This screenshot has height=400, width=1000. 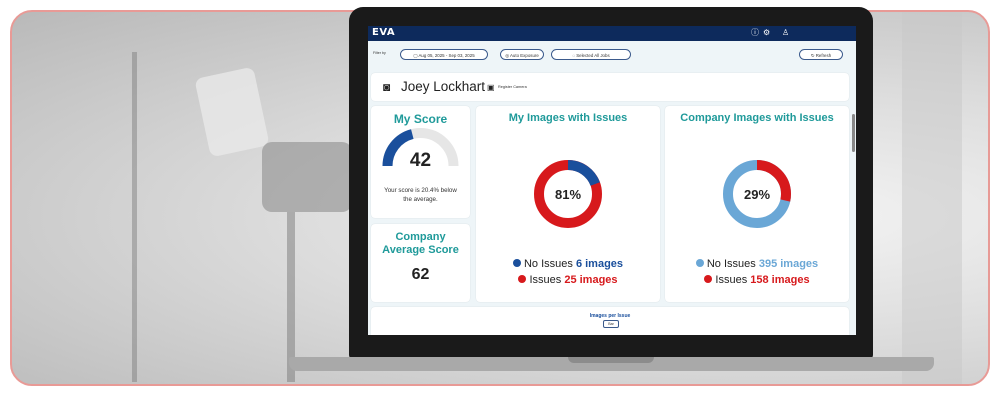 What do you see at coordinates (420, 243) in the screenshot?
I see `company-average-title: Company Average Score` at bounding box center [420, 243].